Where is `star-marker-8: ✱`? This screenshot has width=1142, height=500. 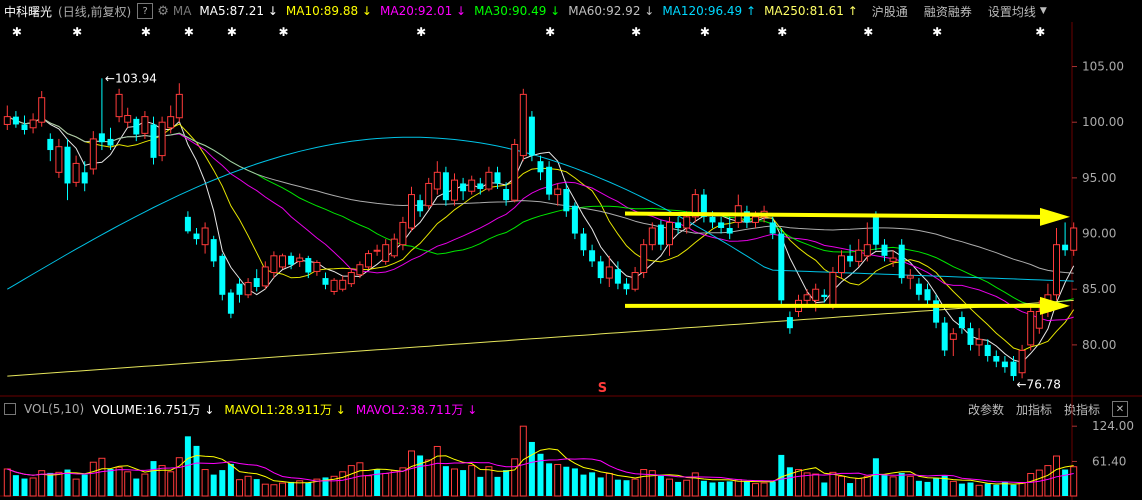
star-marker-8: ✱ is located at coordinates (636, 32).